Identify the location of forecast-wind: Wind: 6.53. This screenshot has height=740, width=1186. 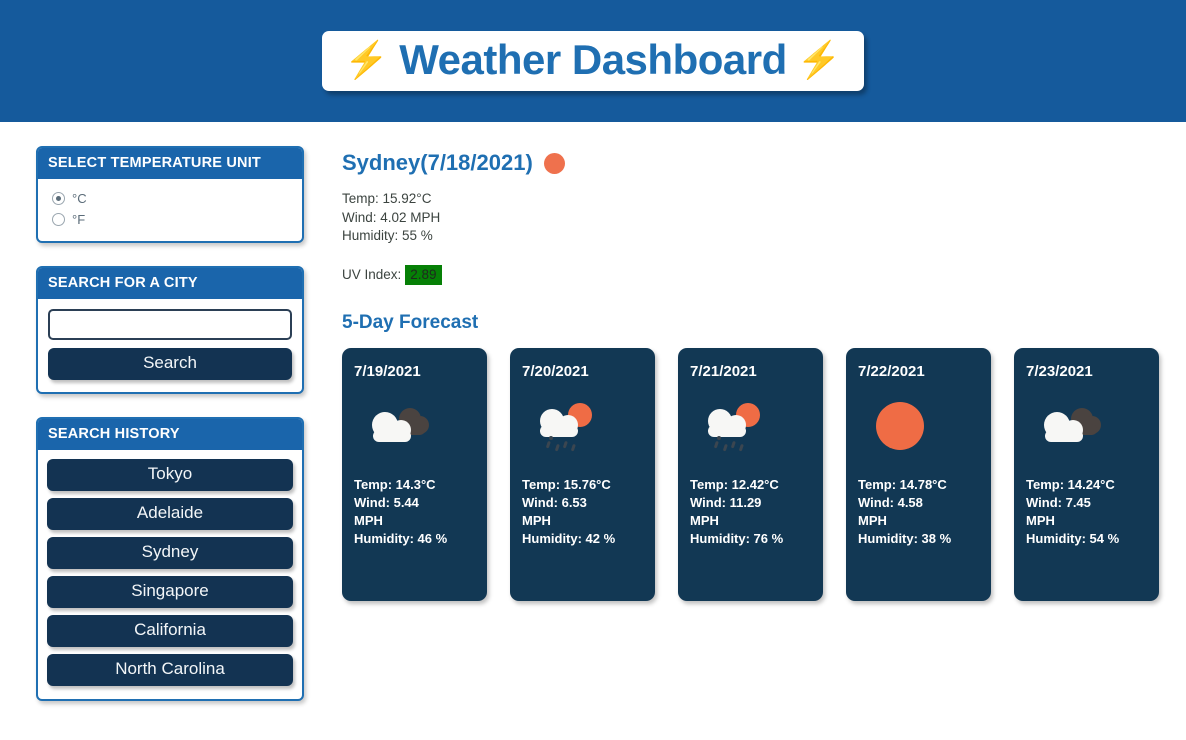
(554, 502).